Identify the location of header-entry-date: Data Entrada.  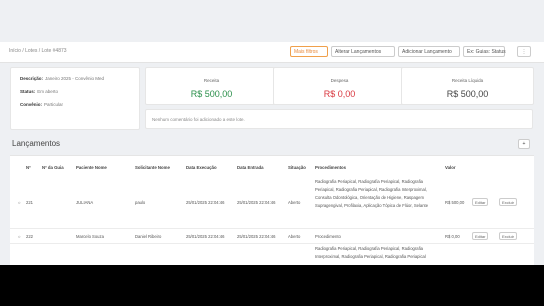
(250, 167).